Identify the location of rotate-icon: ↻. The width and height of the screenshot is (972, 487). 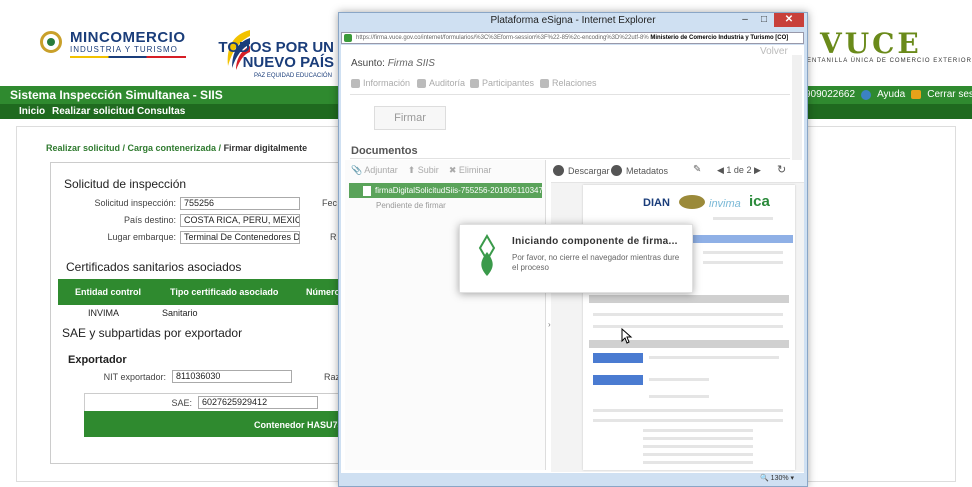
(781, 169).